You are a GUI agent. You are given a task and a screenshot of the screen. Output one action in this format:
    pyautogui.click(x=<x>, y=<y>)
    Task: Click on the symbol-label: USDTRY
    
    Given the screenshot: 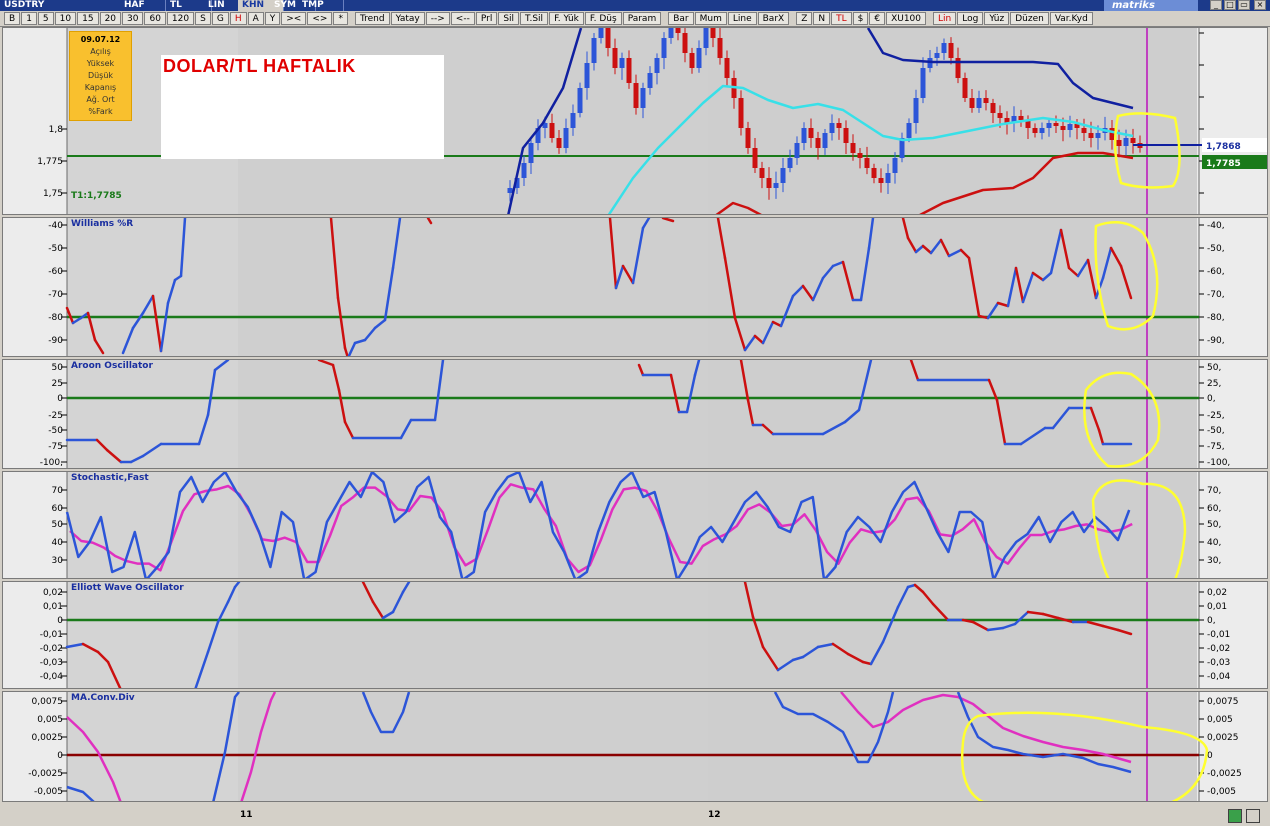 What is the action you would take?
    pyautogui.click(x=24, y=5)
    